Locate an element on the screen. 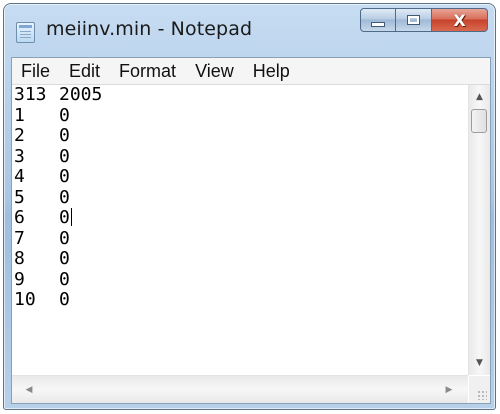 Image resolution: width=500 pixels, height=414 pixels. close-icon: X is located at coordinates (459, 20).